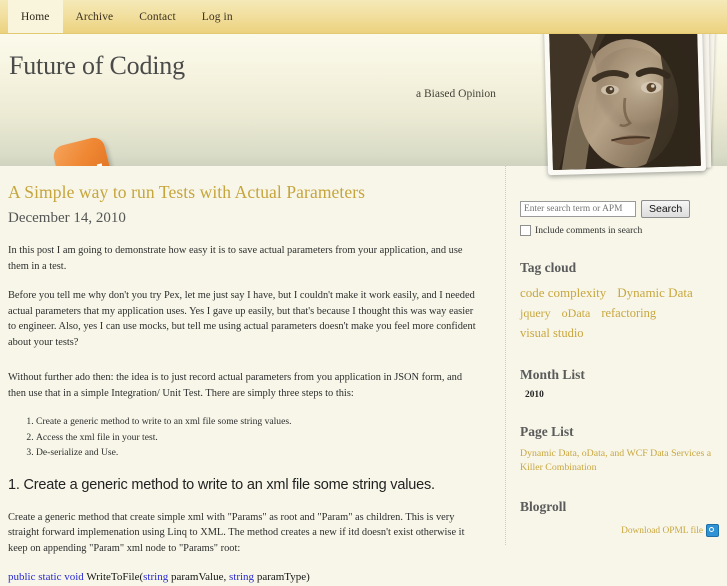 This screenshot has height=586, width=727. Describe the element at coordinates (622, 395) in the screenshot. I see `month-list-item-2010: 2010` at that location.